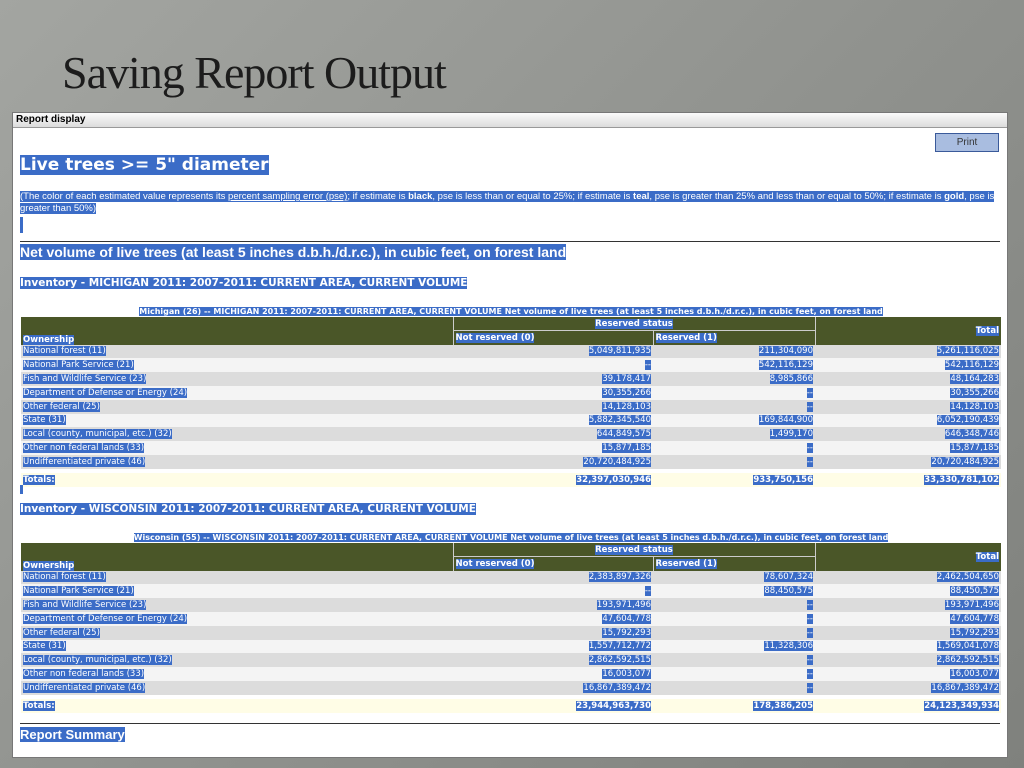  Describe the element at coordinates (967, 351) in the screenshot. I see `cell-value: 5,261,116,025` at that location.